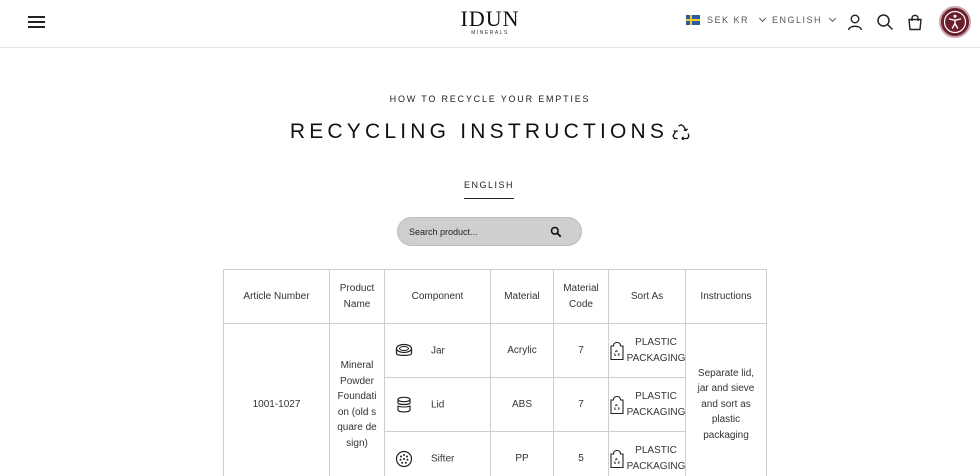  Describe the element at coordinates (479, 131) in the screenshot. I see `page-title-text: RECYCLING INSTRUCTIONS` at that location.